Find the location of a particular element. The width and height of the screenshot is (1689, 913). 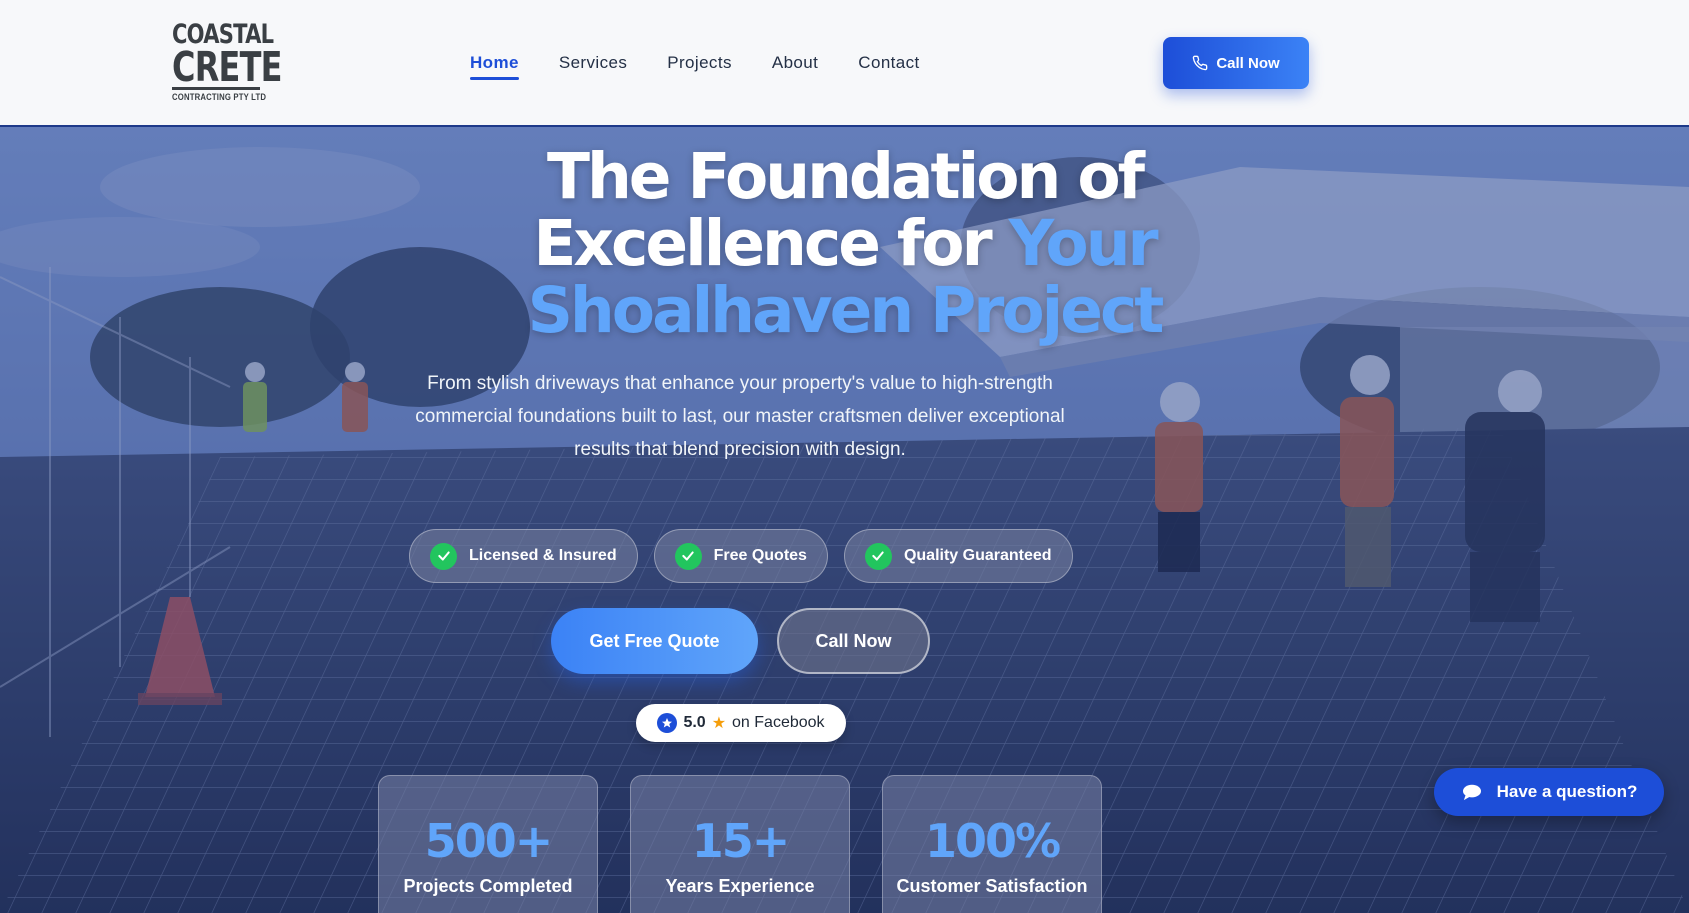

chat-widget-button: Have a question? is located at coordinates (1549, 792).